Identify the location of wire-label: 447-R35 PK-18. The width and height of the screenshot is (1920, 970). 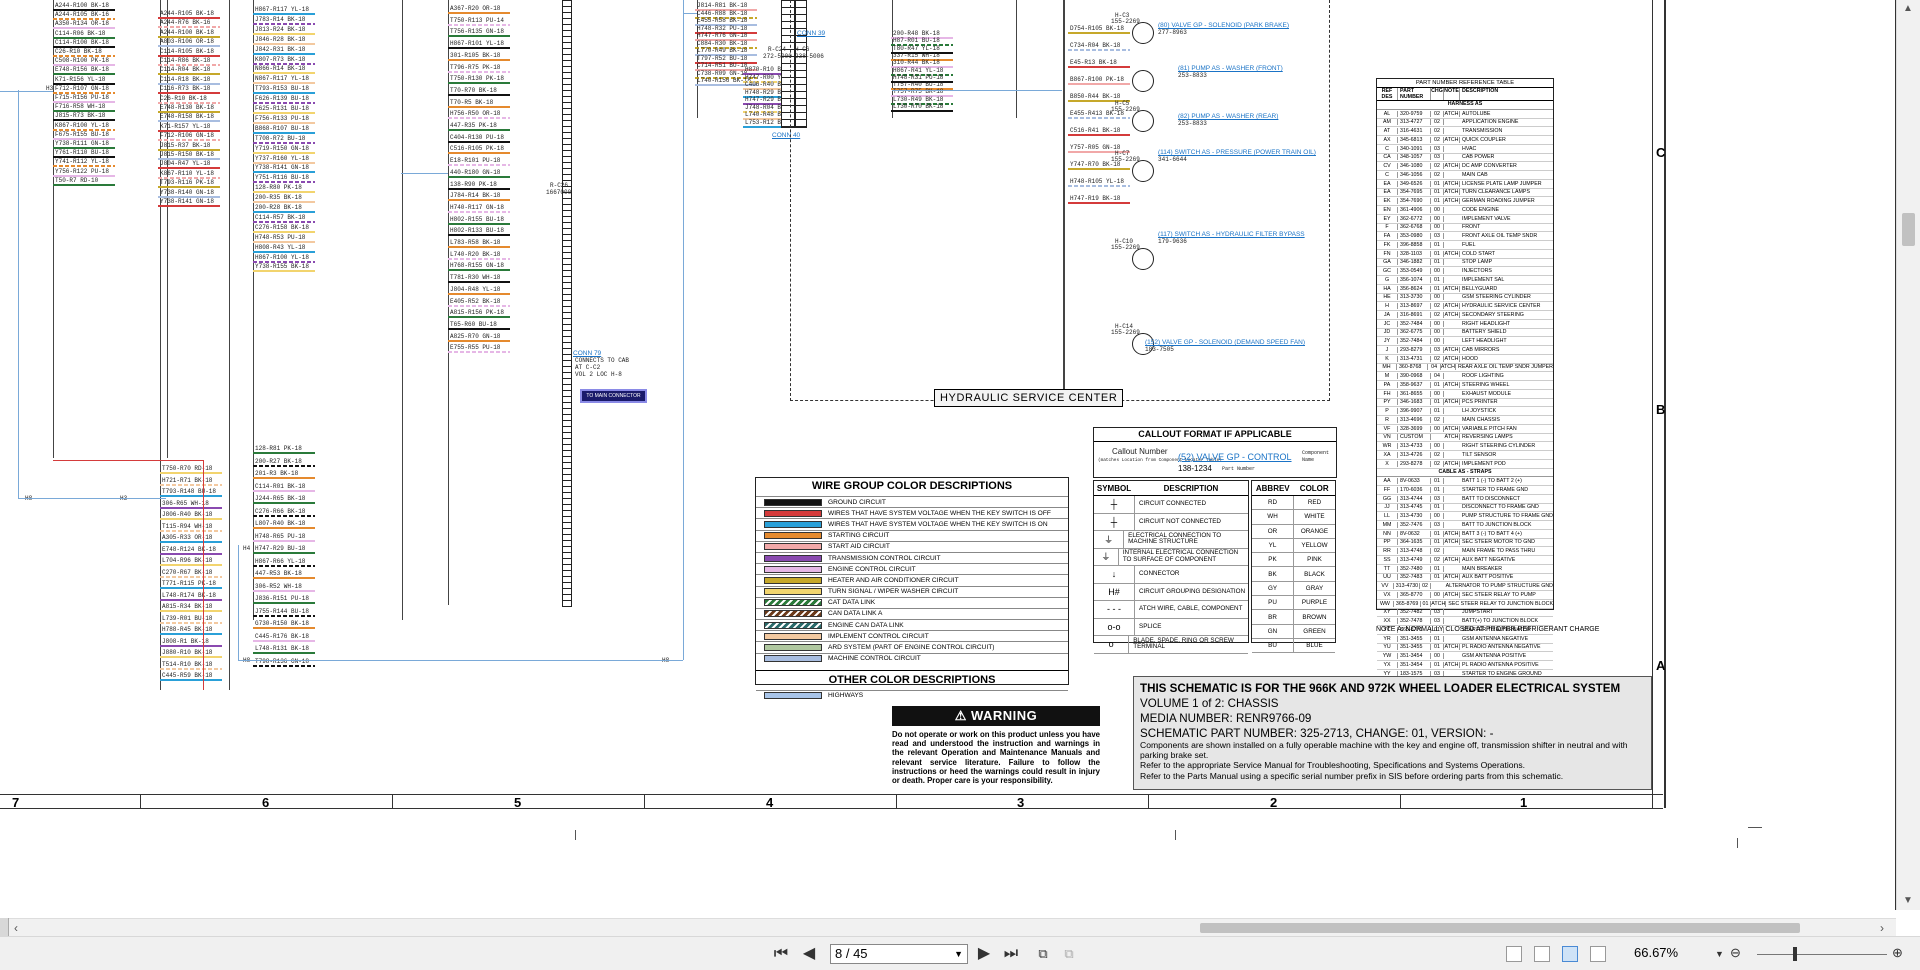
(473, 125).